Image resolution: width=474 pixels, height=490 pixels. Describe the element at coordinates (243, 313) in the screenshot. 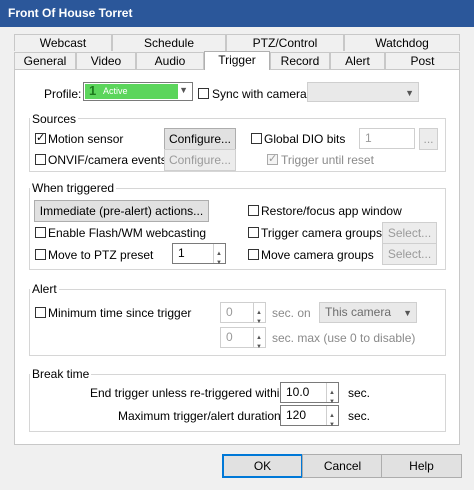

I see `min-time-input: 0 ▲ ▼` at that location.